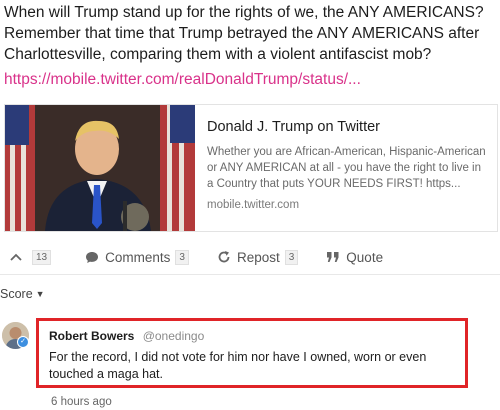  I want to click on verified-check-icon: ✓, so click(23, 342).